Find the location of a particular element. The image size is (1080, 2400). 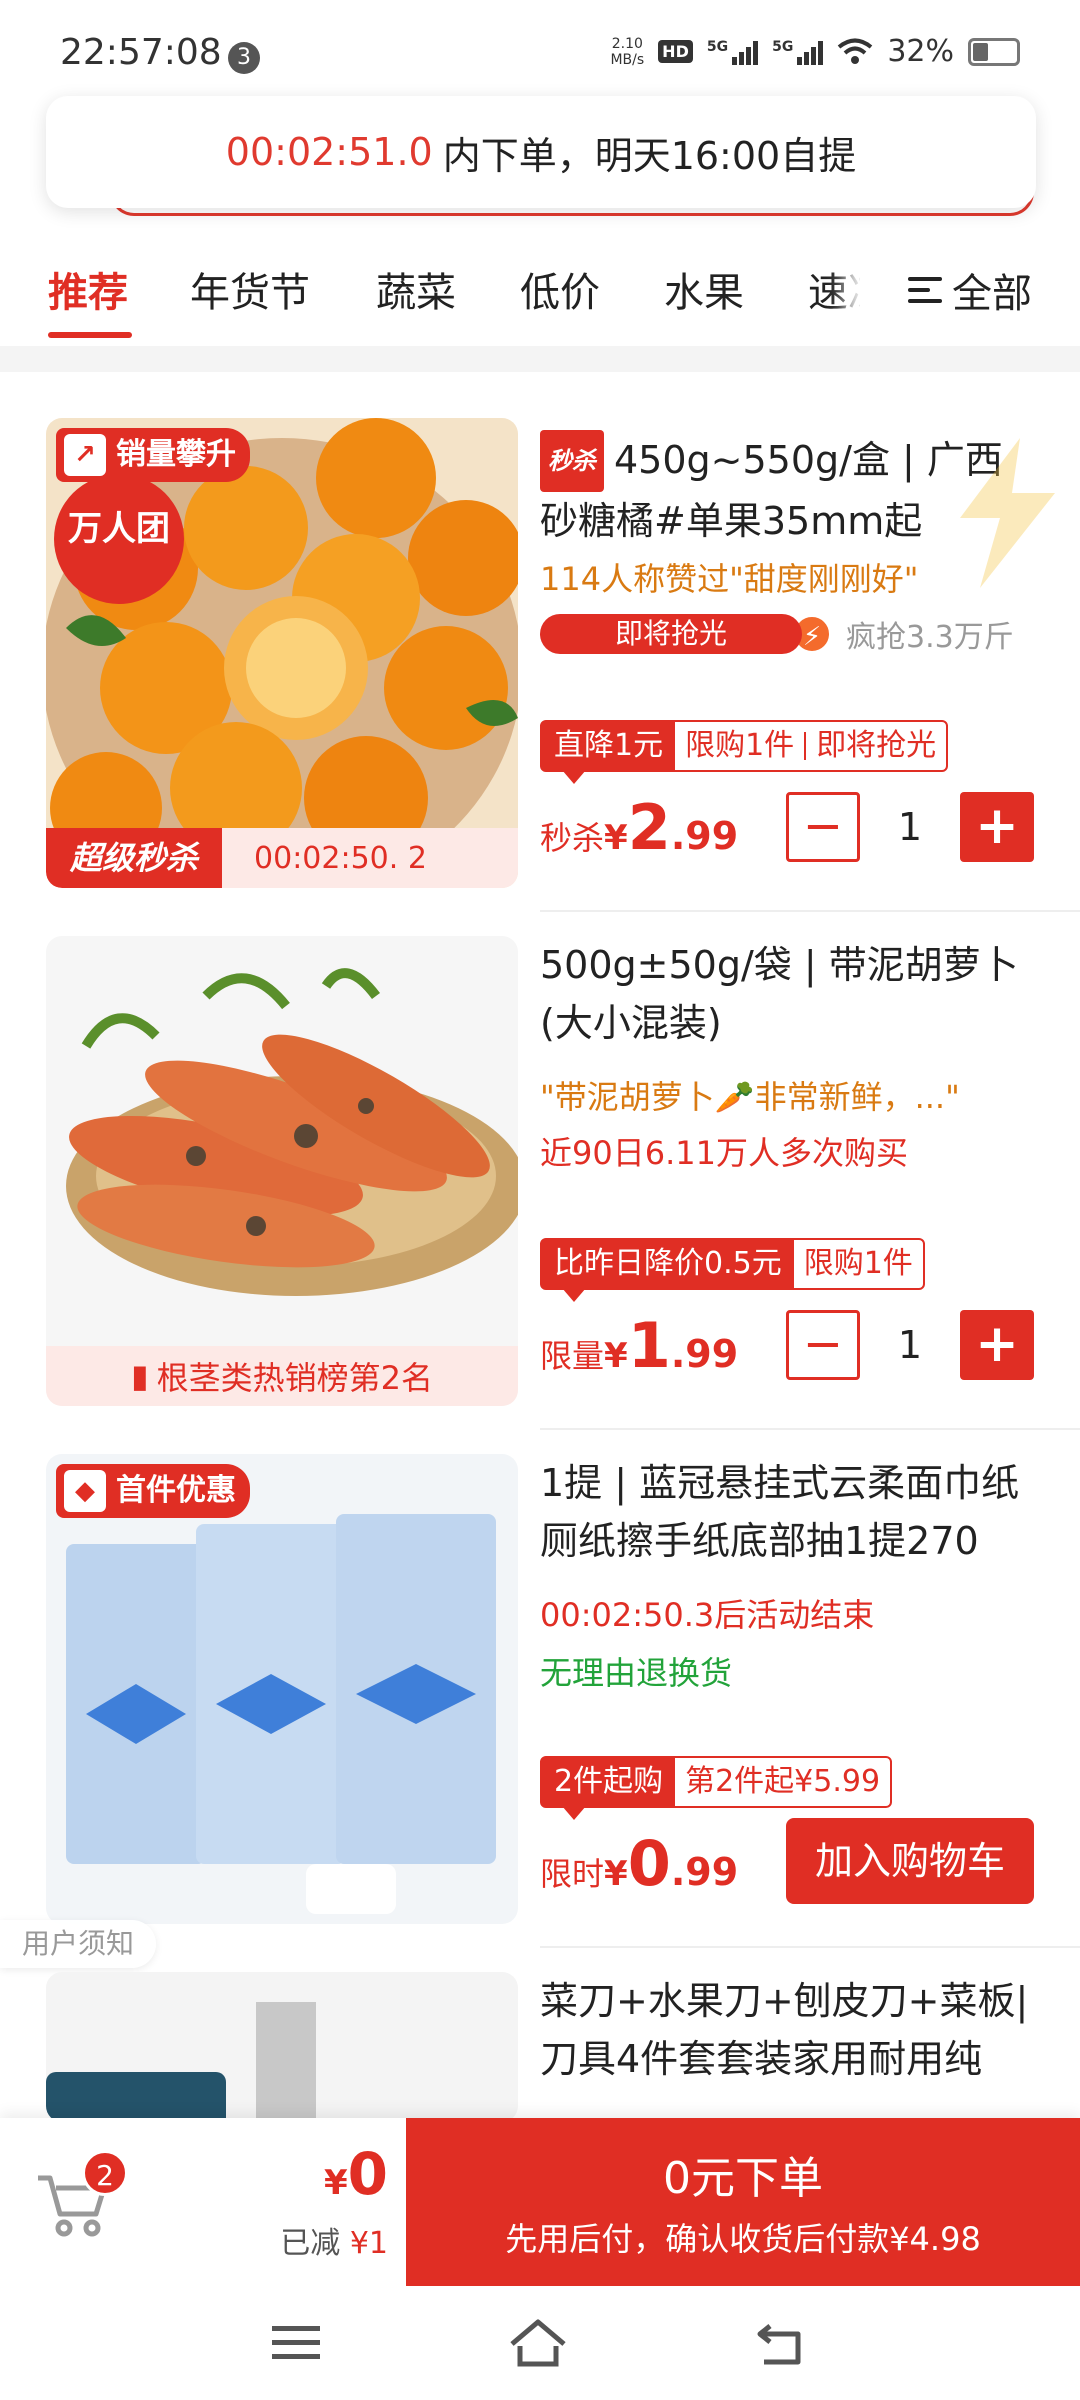

status-icons: 2.10 MB/s HD 5G 5G 32% is located at coordinates (815, 51).